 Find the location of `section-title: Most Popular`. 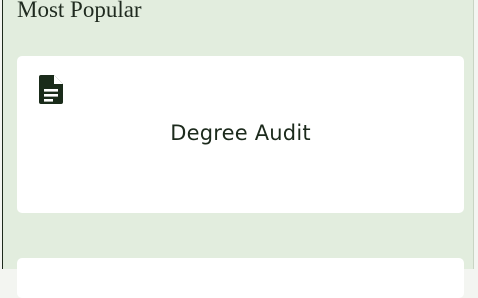

section-title: Most Popular is located at coordinates (79, 11).